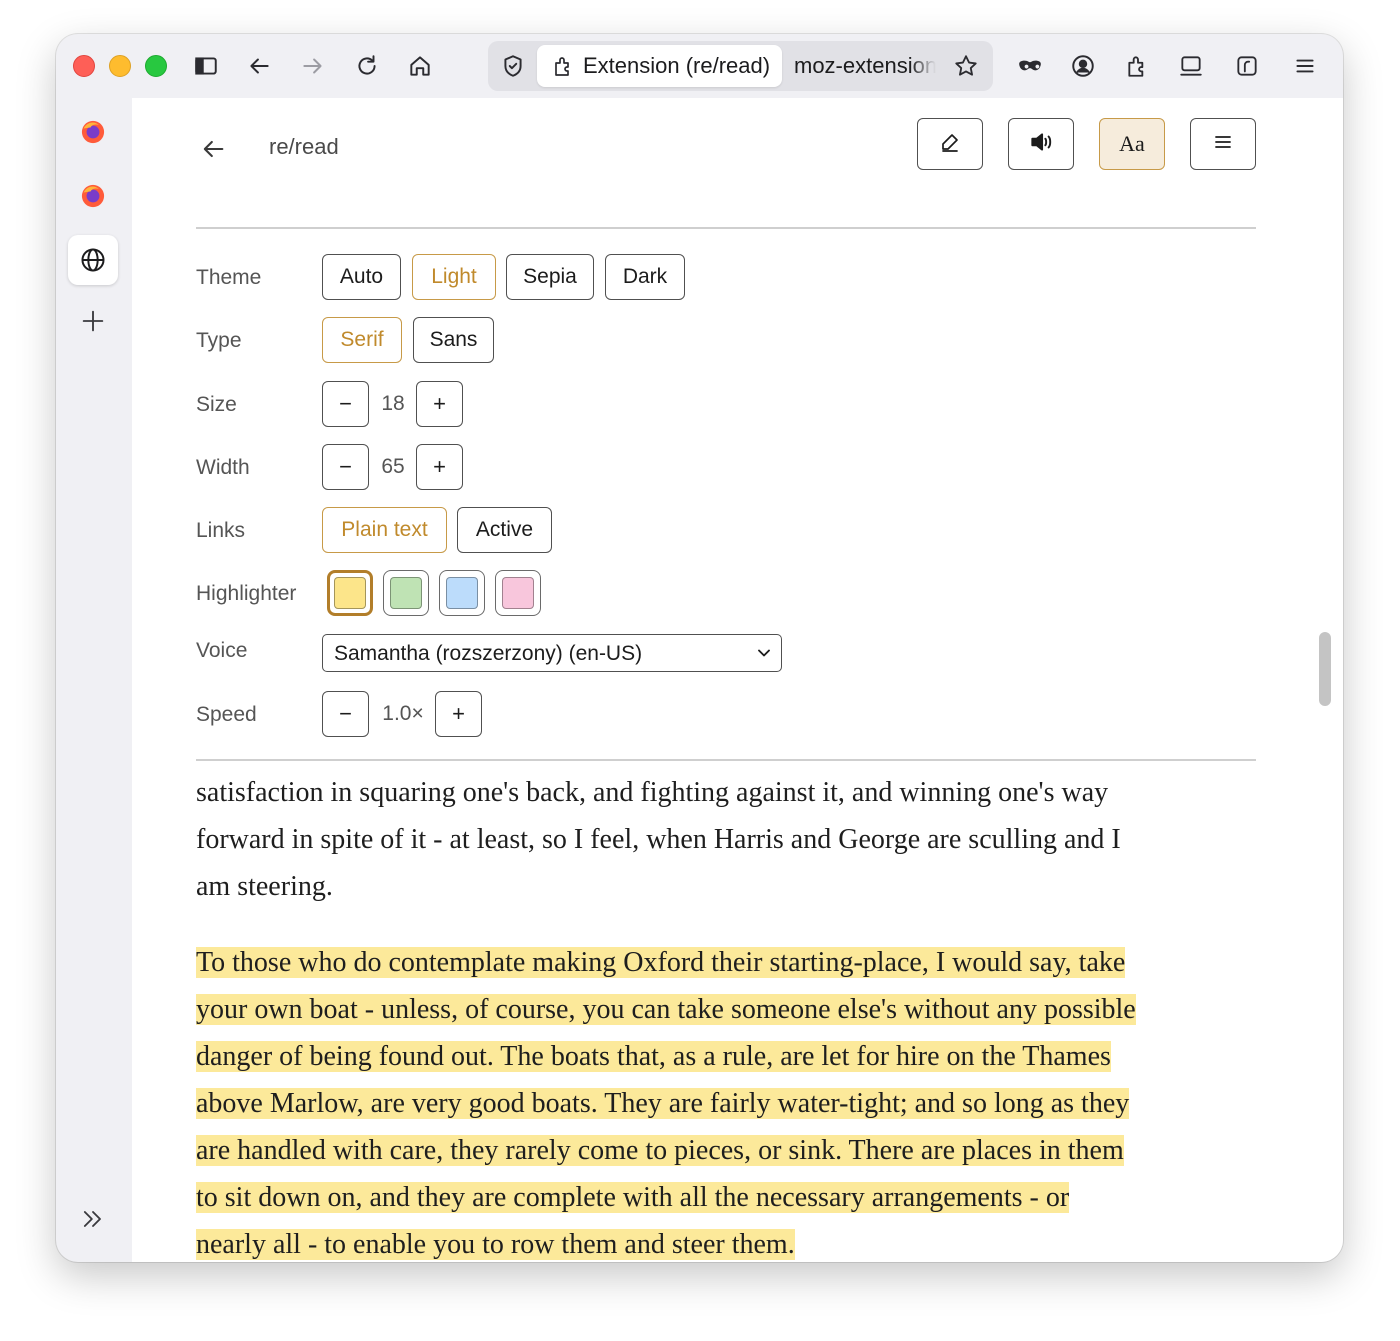 The image size is (1400, 1341). What do you see at coordinates (764, 653) in the screenshot?
I see `chevron-down-icon` at bounding box center [764, 653].